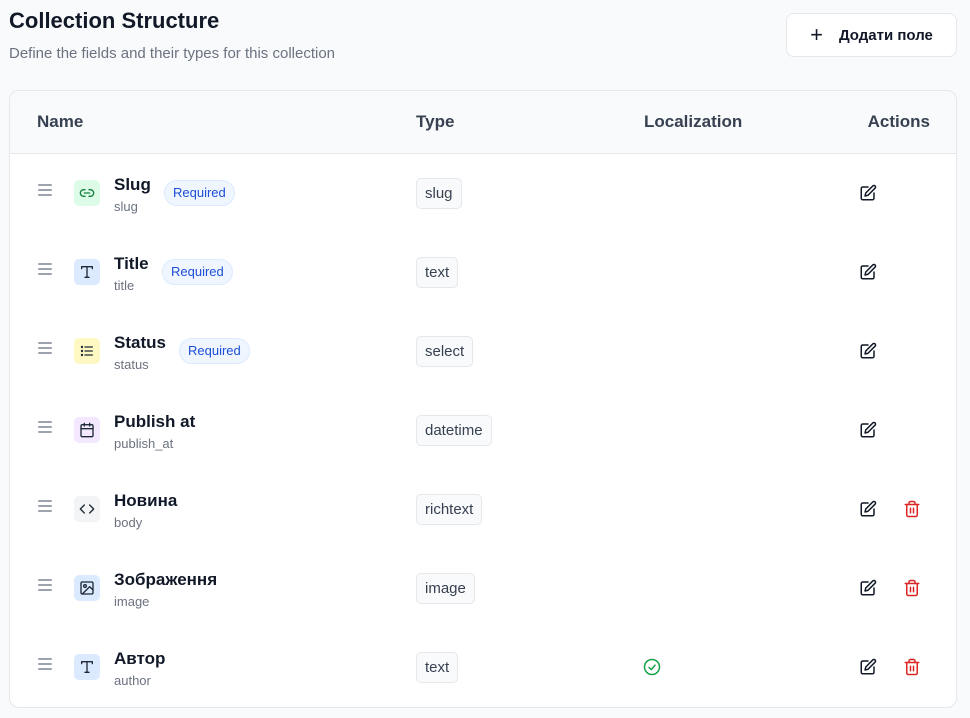 This screenshot has width=970, height=718. What do you see at coordinates (132, 601) in the screenshot?
I see `field-key: image` at bounding box center [132, 601].